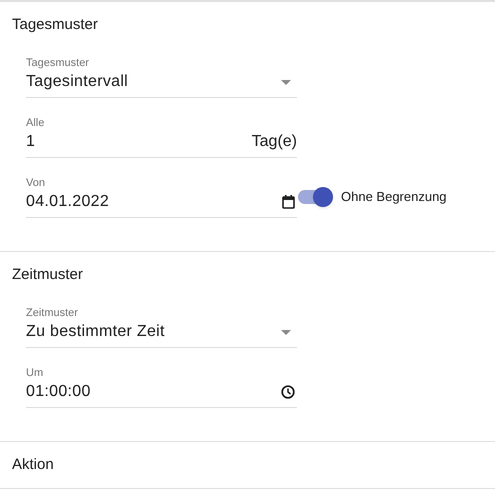 This screenshot has height=500, width=495. Describe the element at coordinates (288, 392) in the screenshot. I see `clock-icon` at that location.